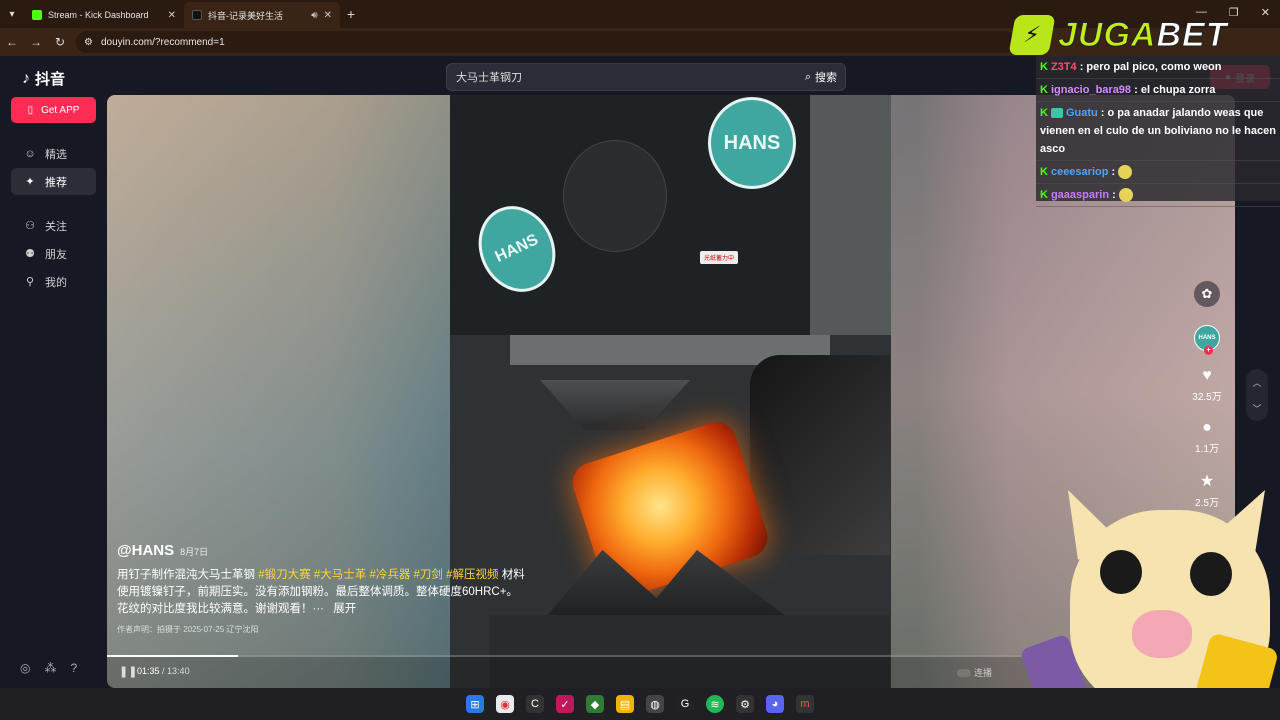 Image resolution: width=1280 pixels, height=720 pixels. Describe the element at coordinates (535, 704) in the screenshot. I see `app-c-icon: C` at that location.